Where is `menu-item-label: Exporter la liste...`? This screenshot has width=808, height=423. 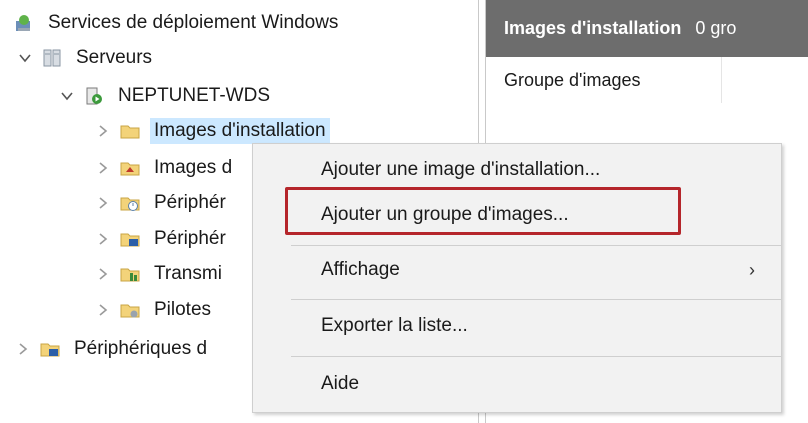
menu-item-label: Exporter la liste... is located at coordinates (394, 325).